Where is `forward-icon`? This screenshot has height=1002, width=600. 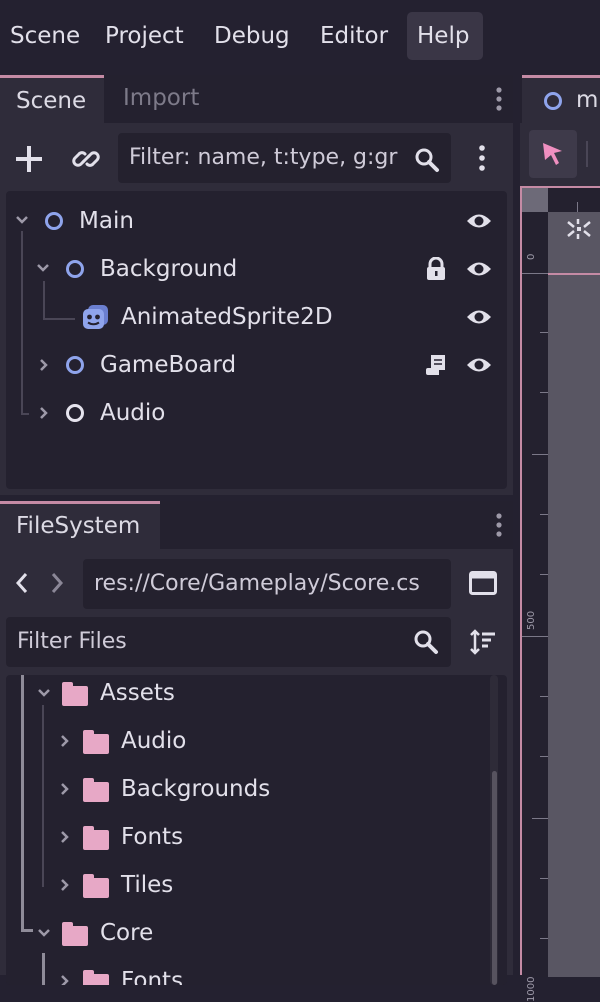 forward-icon is located at coordinates (57, 583).